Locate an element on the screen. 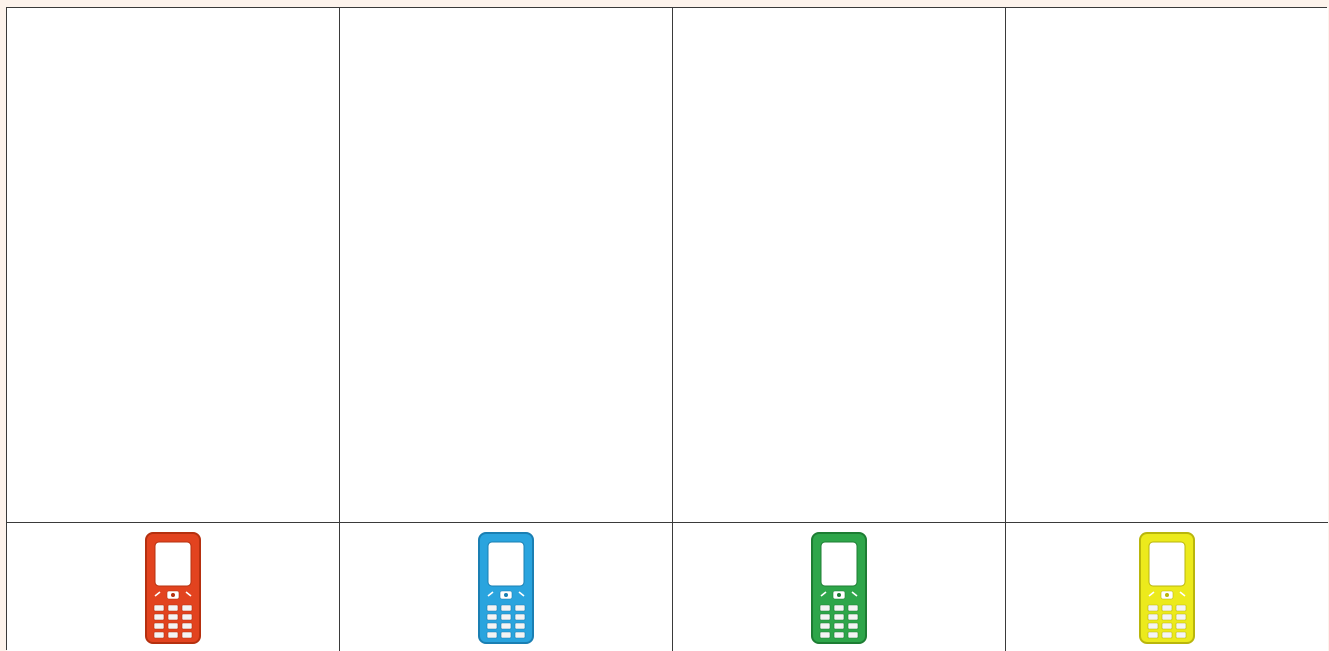 This screenshot has height=651, width=1329. phone-icon-green is located at coordinates (839, 588).